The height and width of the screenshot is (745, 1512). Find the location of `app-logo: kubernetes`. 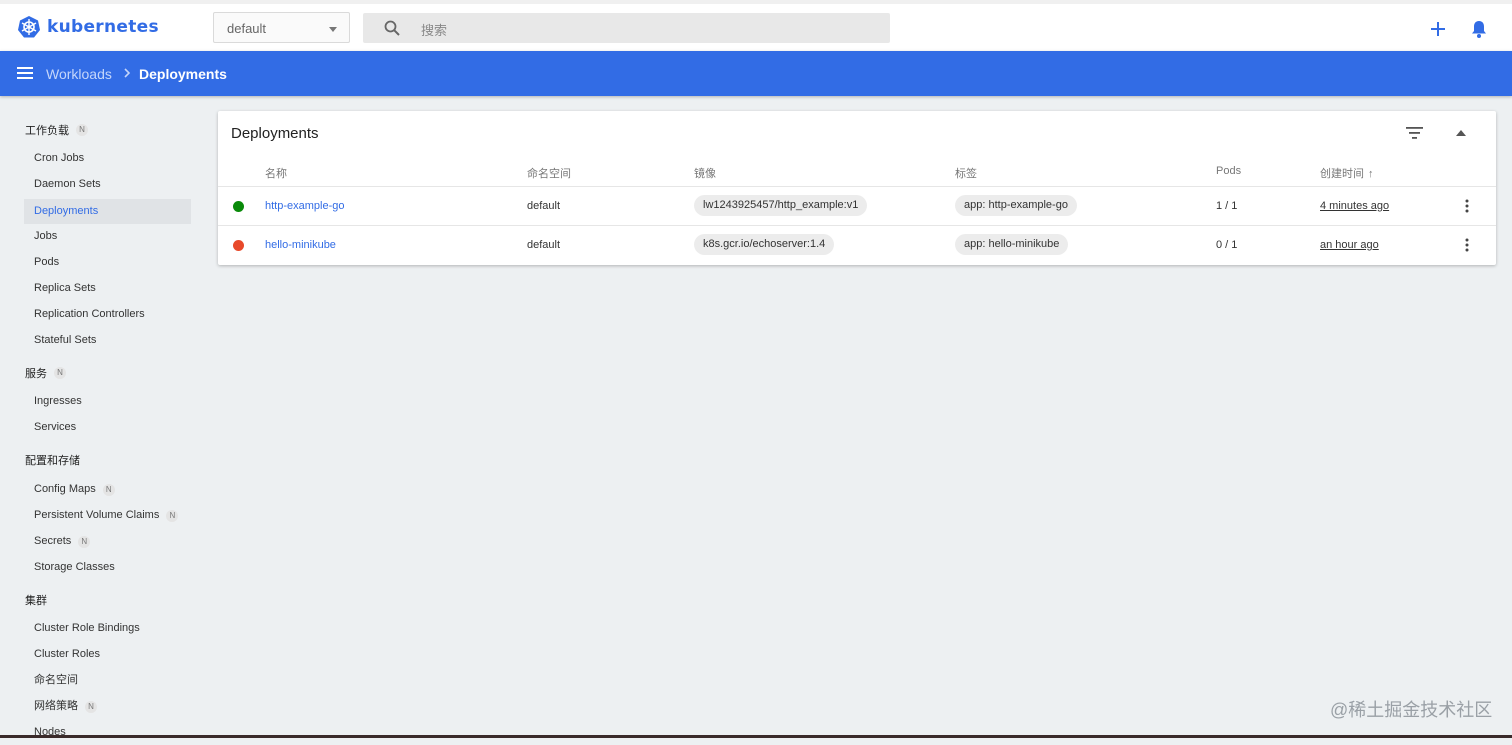

app-logo: kubernetes is located at coordinates (88, 27).